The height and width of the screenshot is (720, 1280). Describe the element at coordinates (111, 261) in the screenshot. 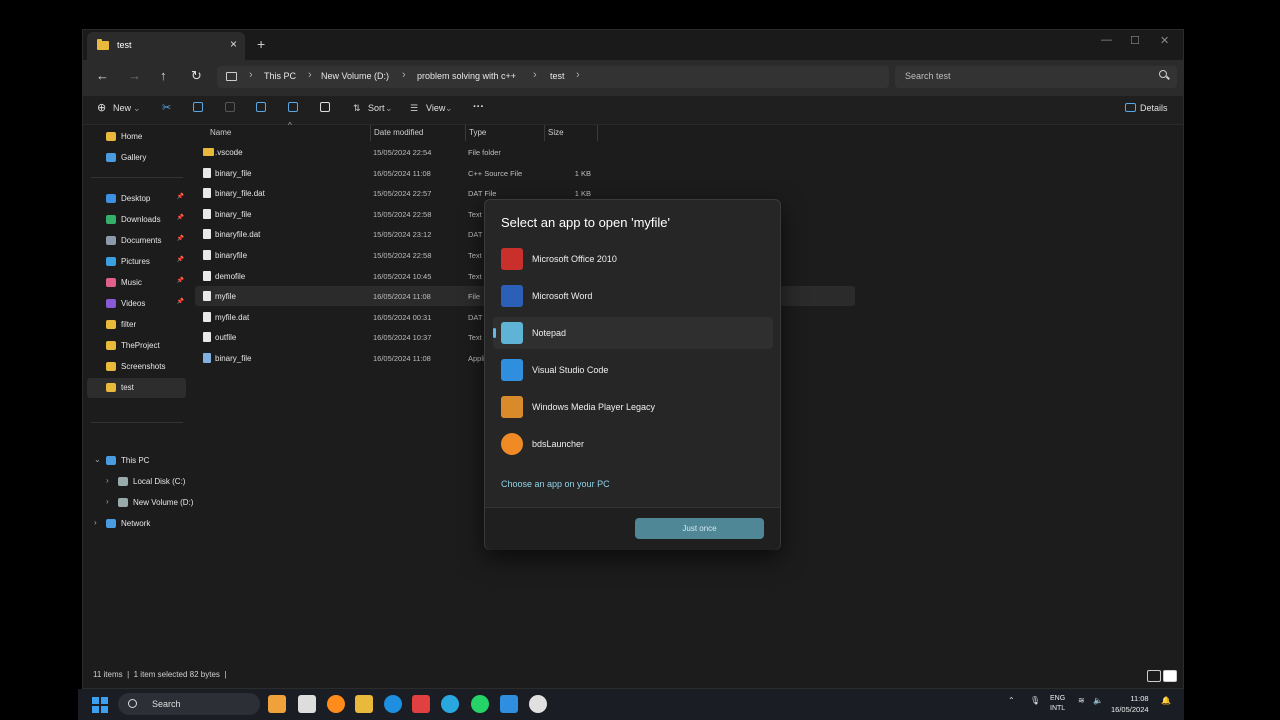

I see `pictures-icon` at that location.